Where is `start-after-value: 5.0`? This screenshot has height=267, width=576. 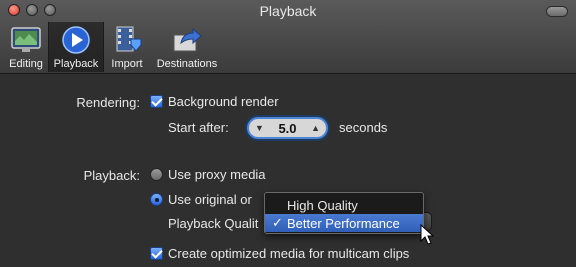 start-after-value: 5.0 is located at coordinates (287, 128).